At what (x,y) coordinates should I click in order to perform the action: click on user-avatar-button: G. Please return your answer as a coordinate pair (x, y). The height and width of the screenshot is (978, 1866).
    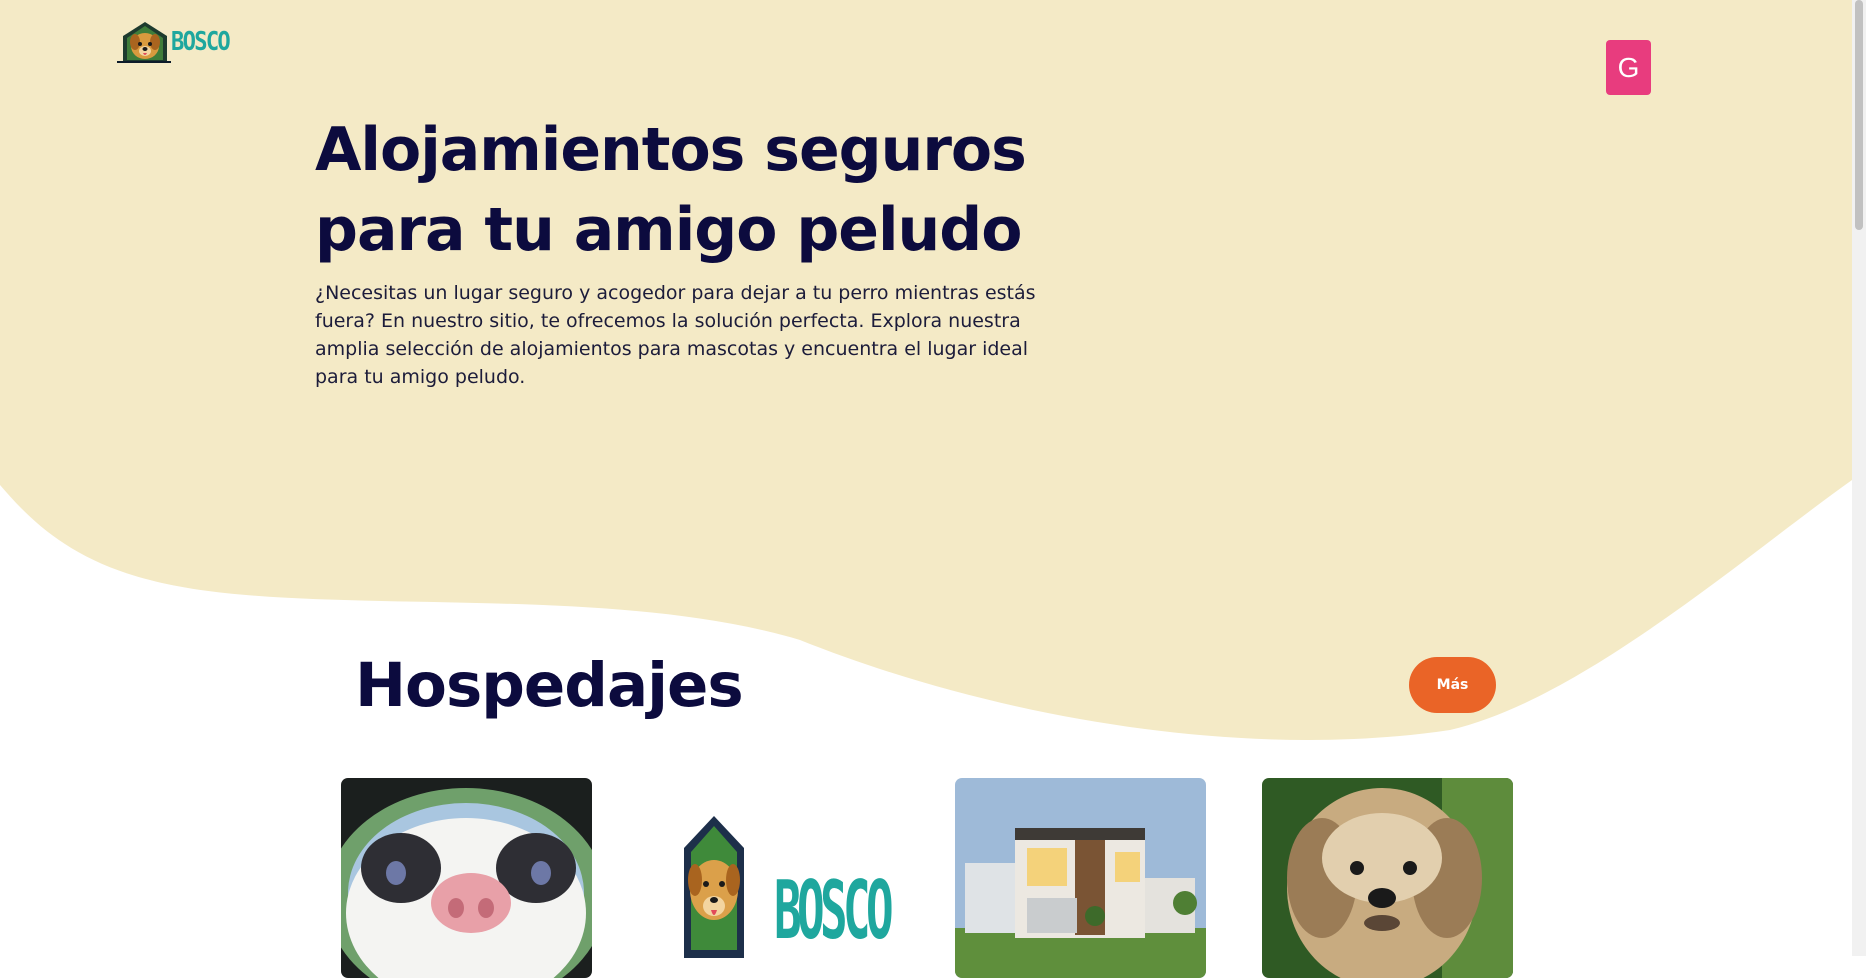
    Looking at the image, I should click on (1628, 67).